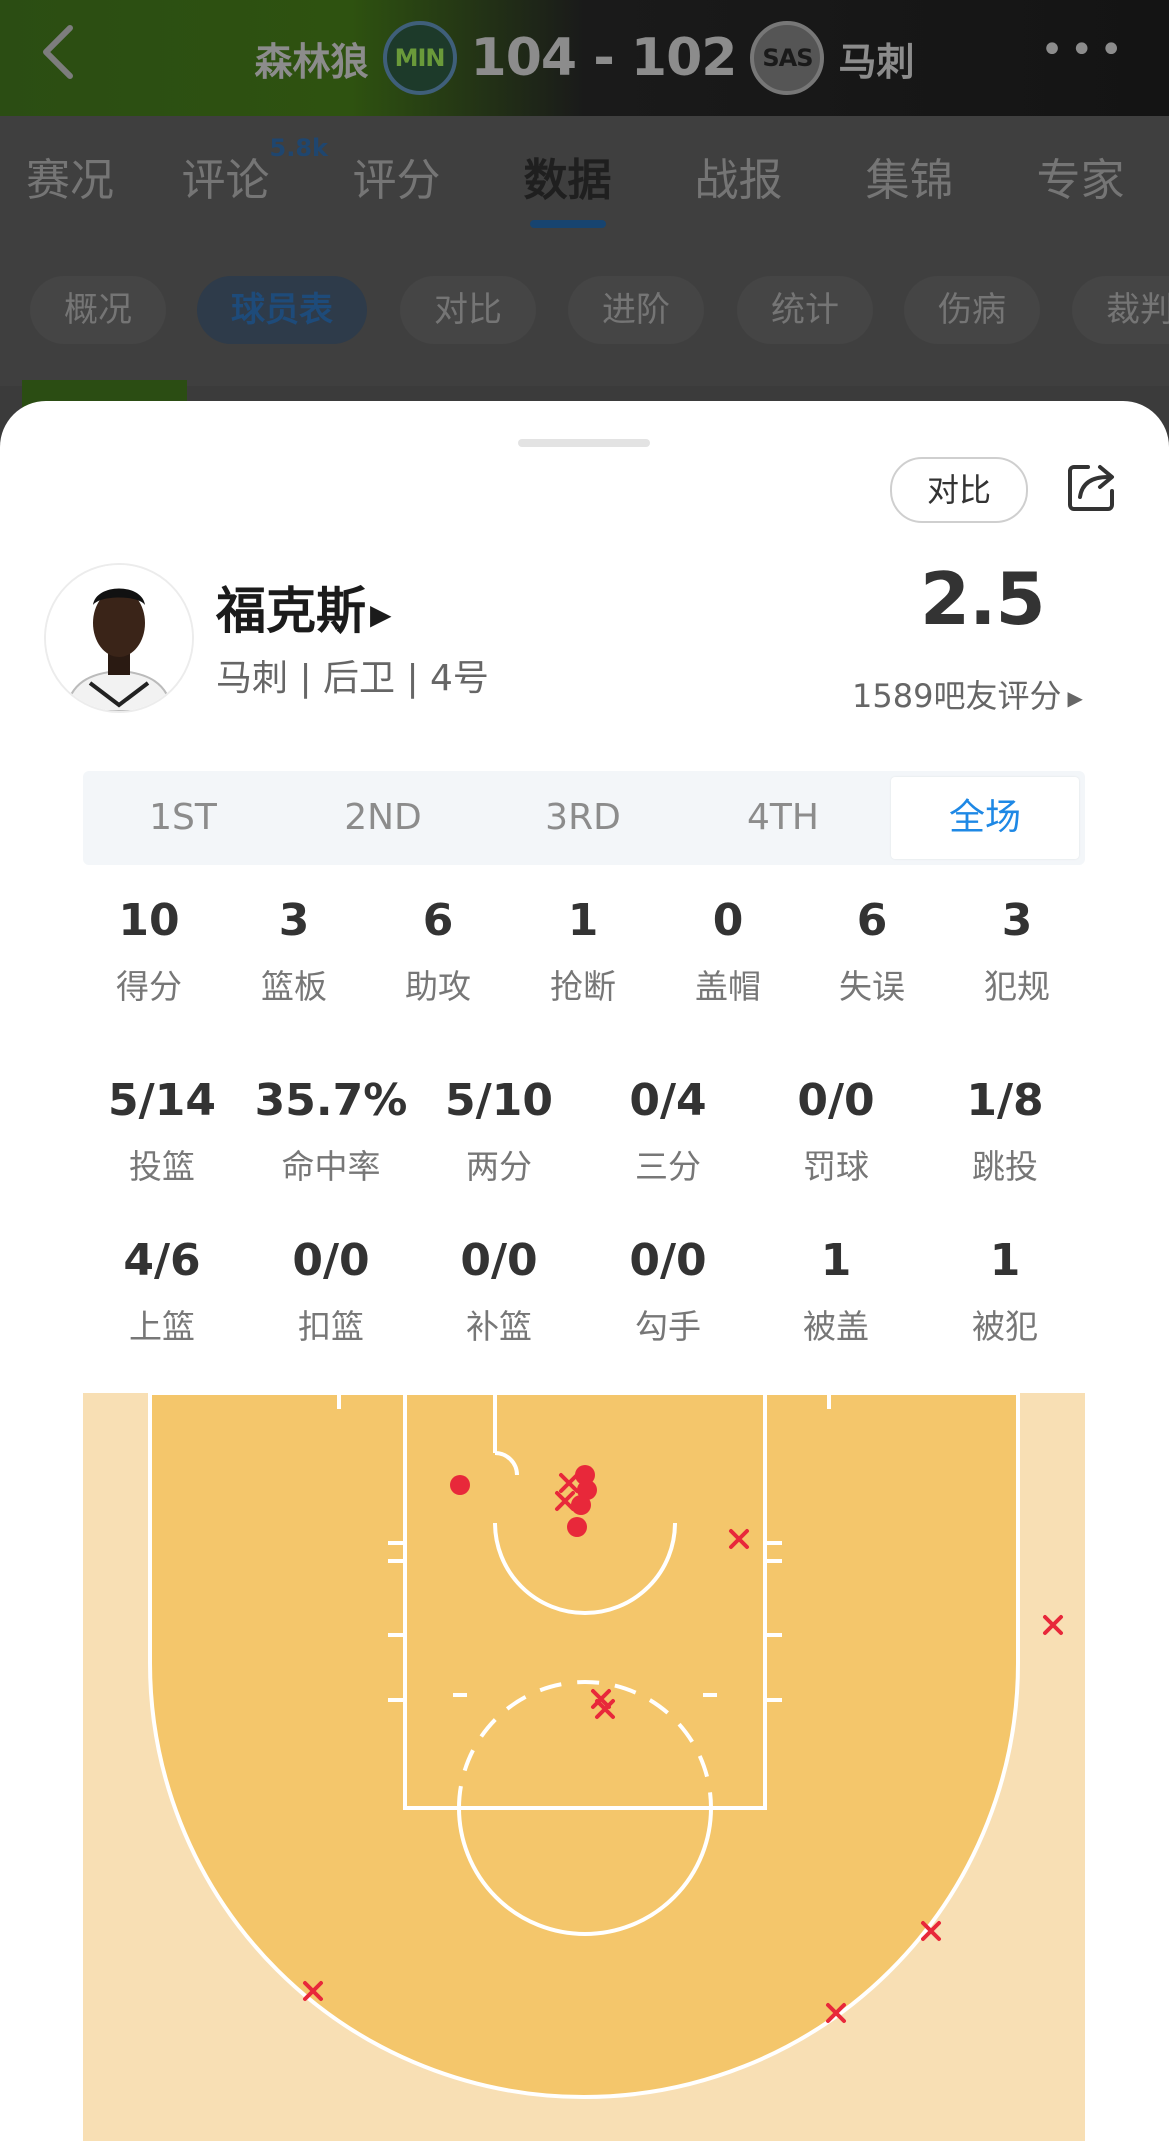  I want to click on tab-game: 赛况, so click(70, 176).